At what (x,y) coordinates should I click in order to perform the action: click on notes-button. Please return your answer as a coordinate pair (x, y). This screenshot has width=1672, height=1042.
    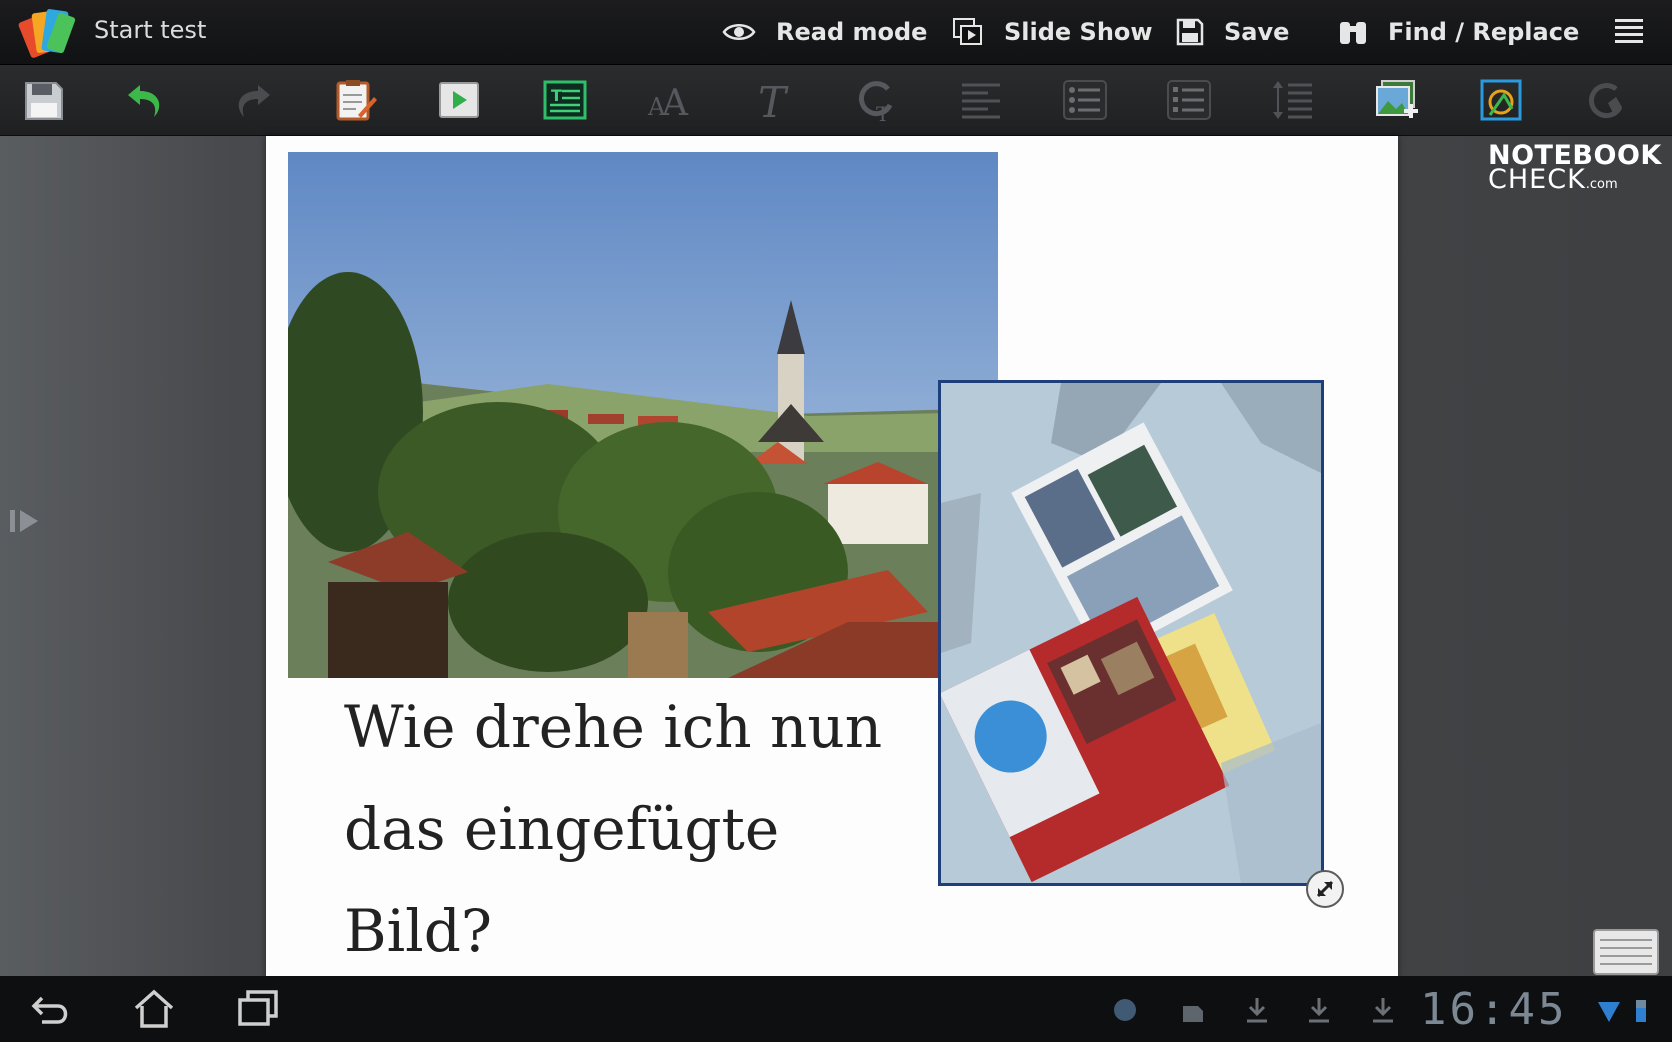
    Looking at the image, I should click on (355, 100).